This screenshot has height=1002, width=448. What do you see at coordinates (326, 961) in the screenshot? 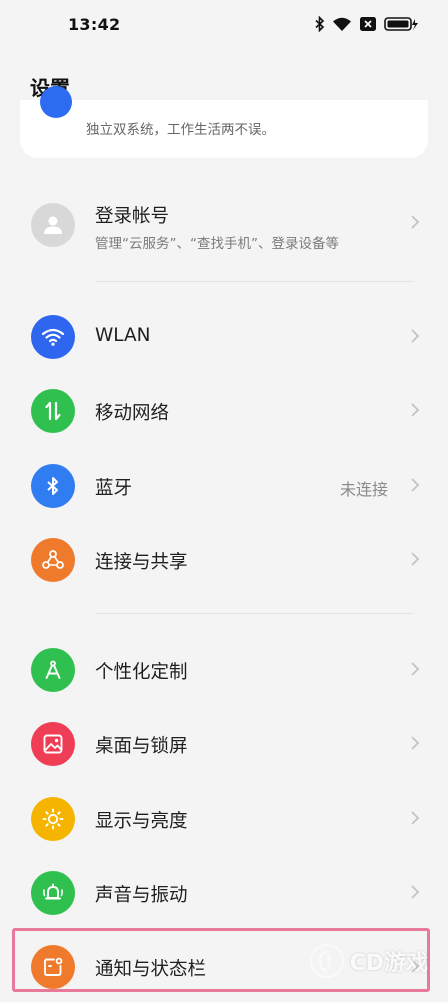
I see `watermark-logo-icon` at bounding box center [326, 961].